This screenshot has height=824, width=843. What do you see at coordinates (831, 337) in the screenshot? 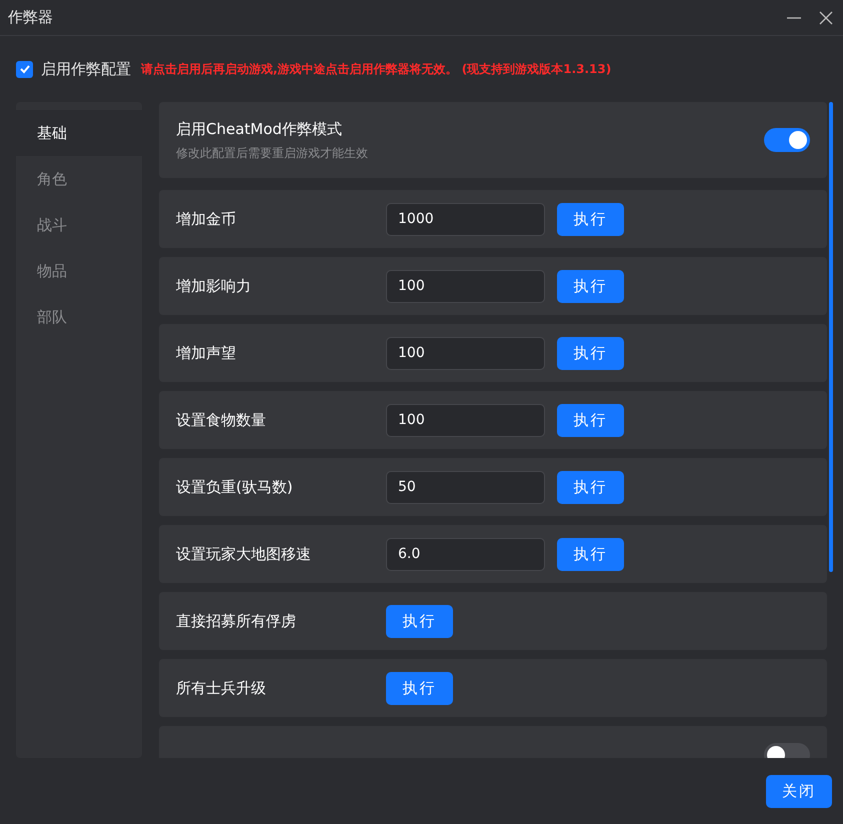
I see `scrollbar` at bounding box center [831, 337].